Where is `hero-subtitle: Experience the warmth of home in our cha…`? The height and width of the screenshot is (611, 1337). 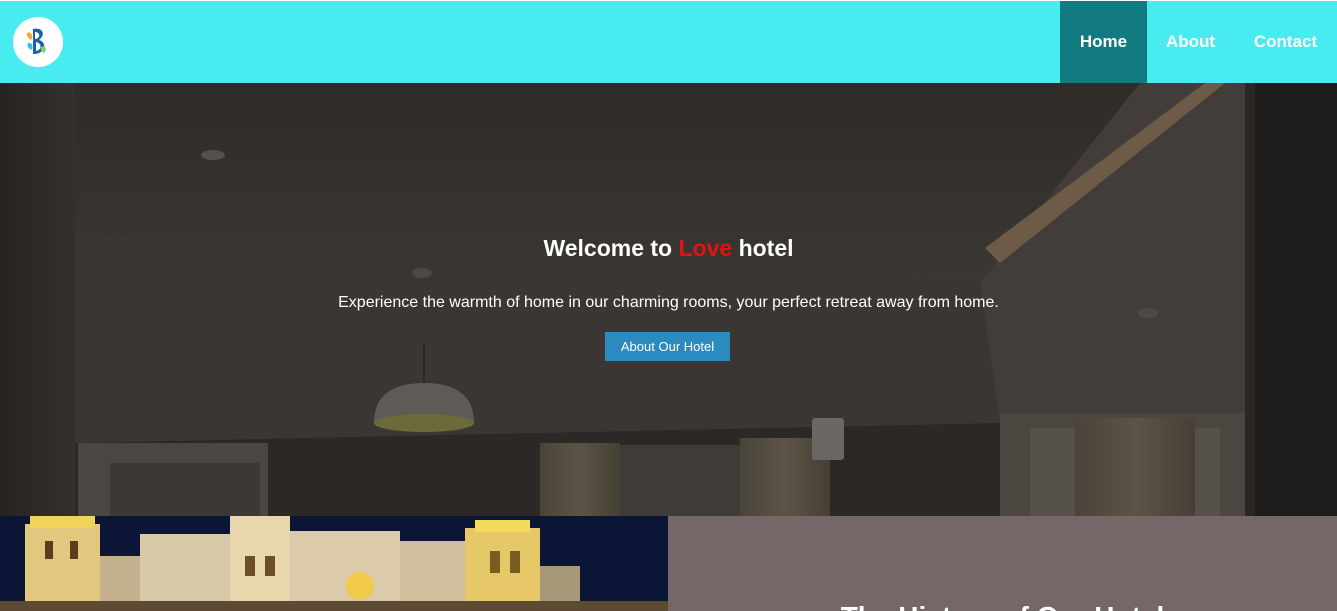 hero-subtitle: Experience the warmth of home in our cha… is located at coordinates (668, 302).